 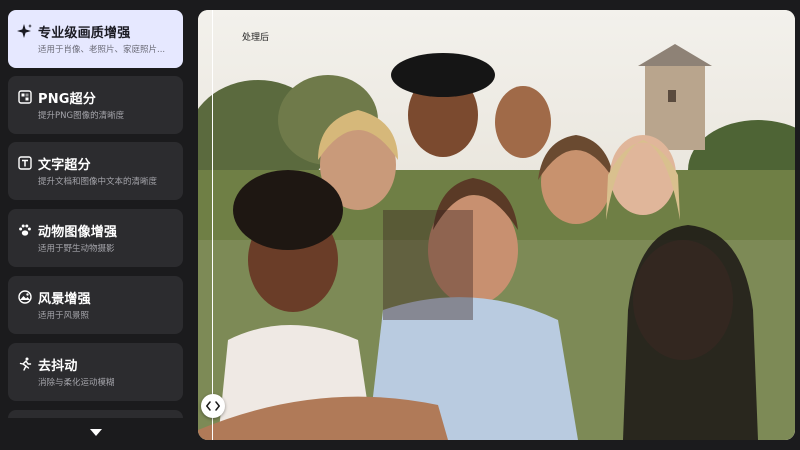 I want to click on feature-card-partial, so click(x=95, y=414).